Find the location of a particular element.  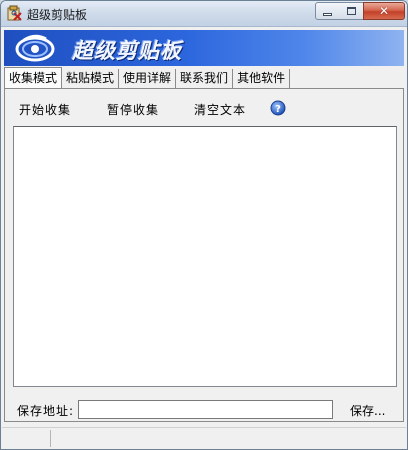

tab-paste-mode: 粘贴模式 is located at coordinates (91, 79).